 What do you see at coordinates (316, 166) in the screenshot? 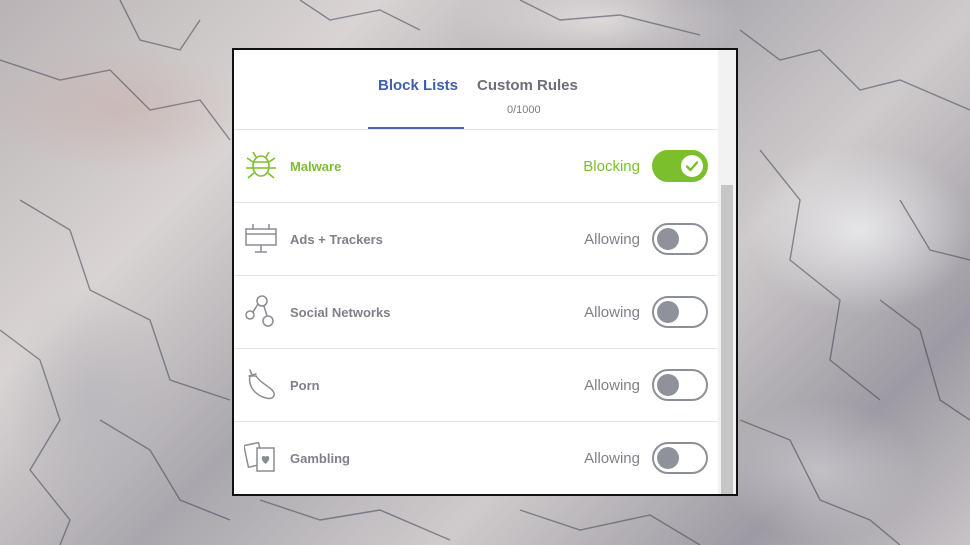
I see `list-name: Malware` at bounding box center [316, 166].